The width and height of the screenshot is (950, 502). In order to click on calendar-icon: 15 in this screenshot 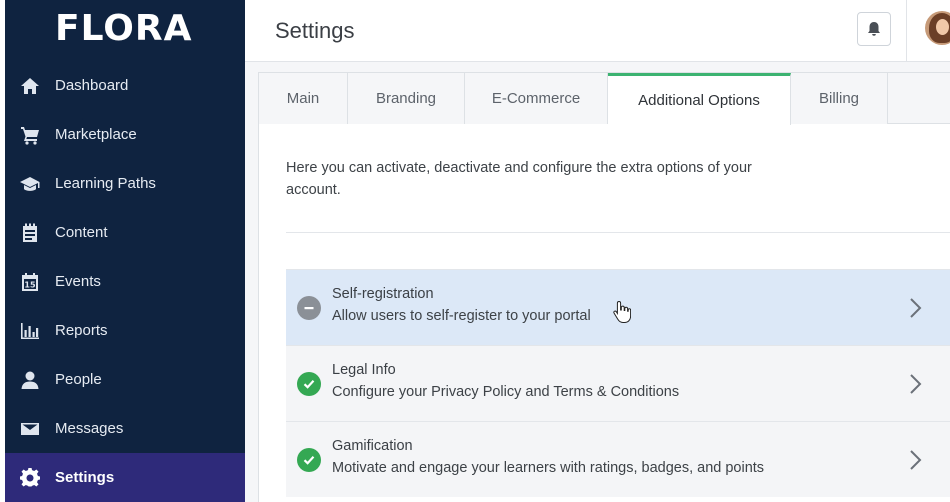, I will do `click(30, 282)`.